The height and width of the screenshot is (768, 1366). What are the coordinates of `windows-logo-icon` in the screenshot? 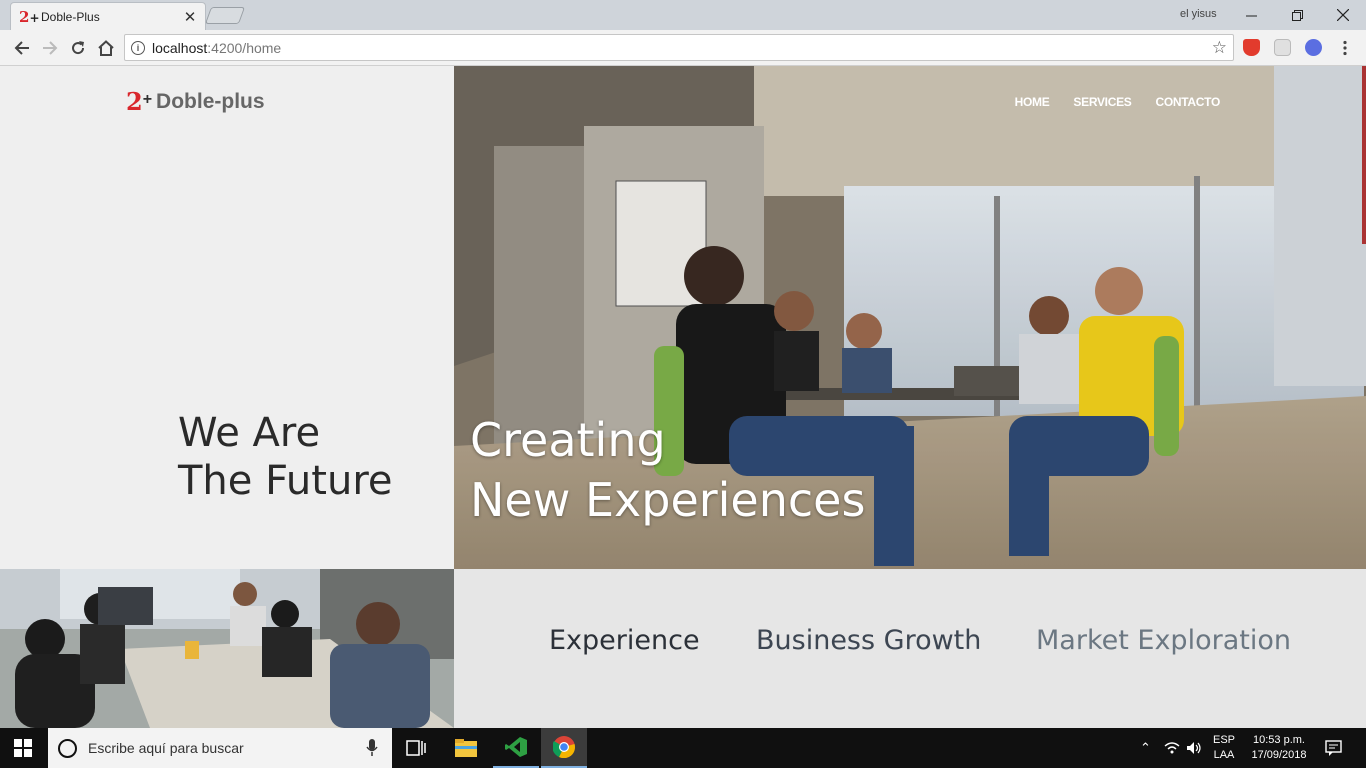 It's located at (23, 748).